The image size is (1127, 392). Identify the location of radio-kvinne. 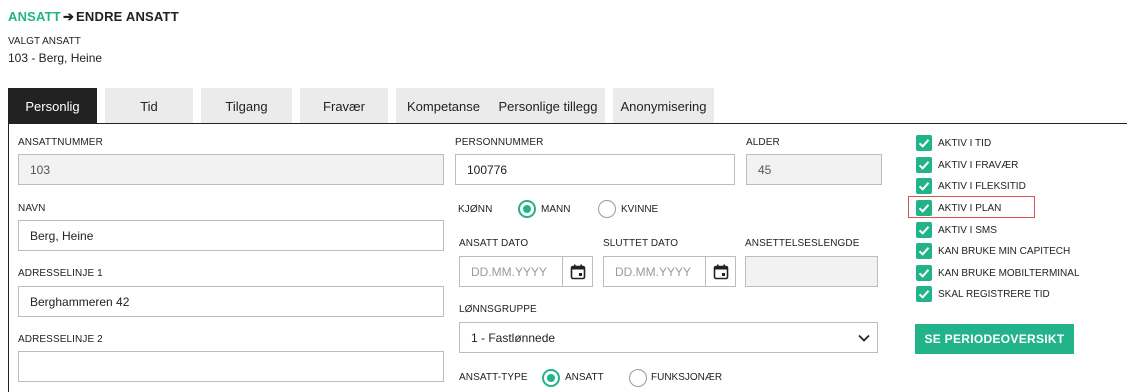
(607, 209).